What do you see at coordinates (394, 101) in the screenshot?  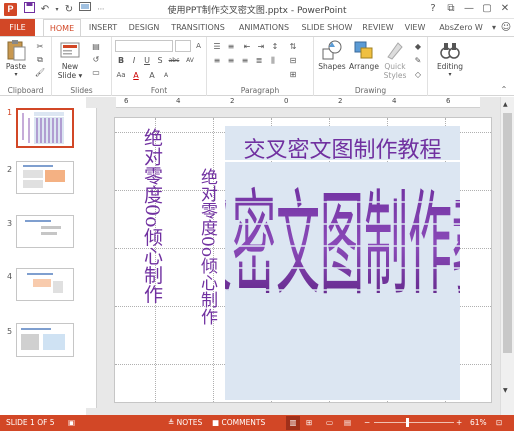 I see `ruler-label: 4` at bounding box center [394, 101].